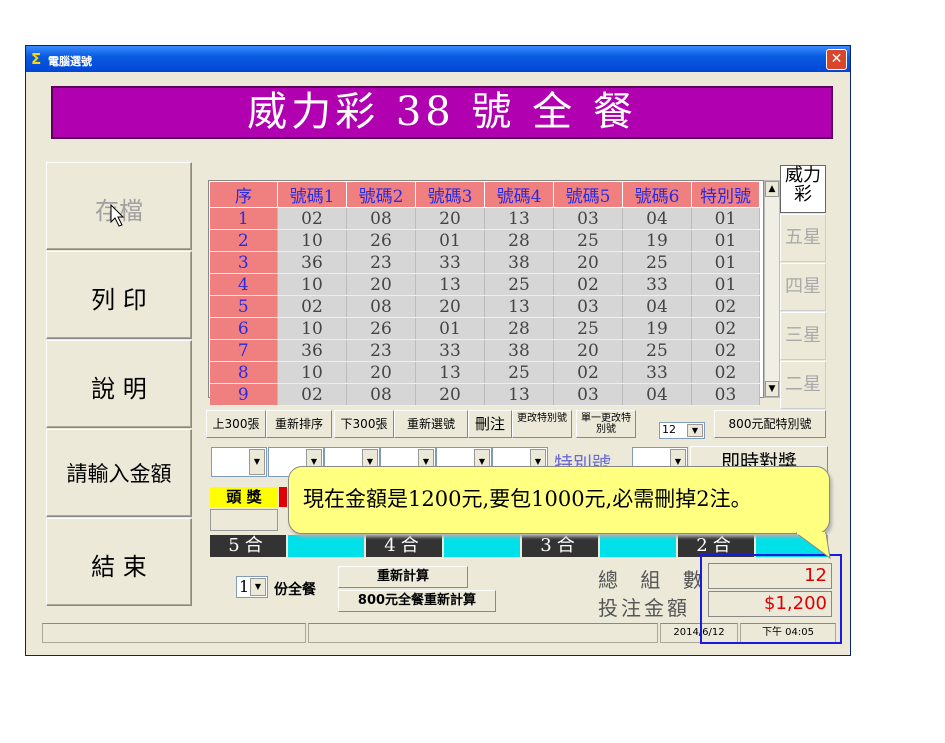  I want to click on close-button: ✕, so click(836, 59).